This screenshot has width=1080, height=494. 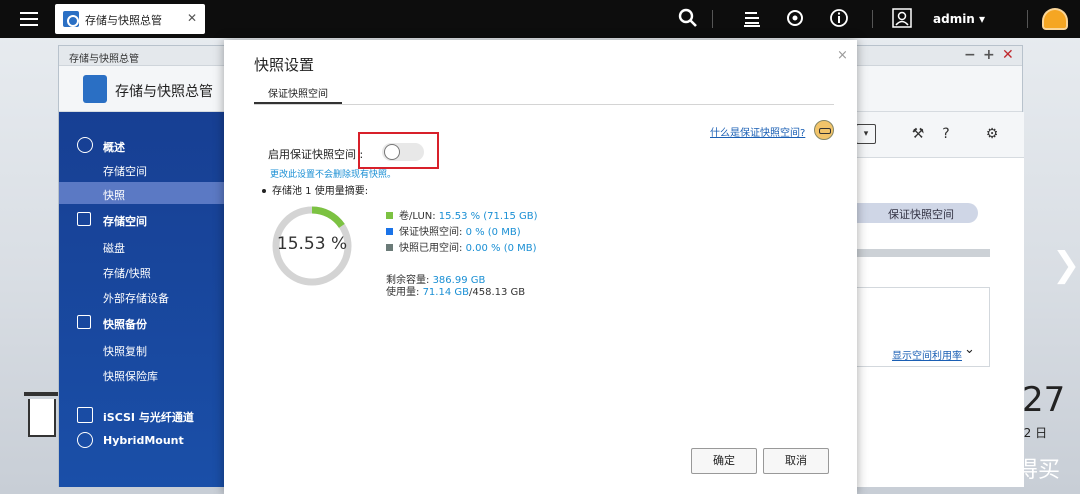 What do you see at coordinates (839, 19) in the screenshot?
I see `info-icon` at bounding box center [839, 19].